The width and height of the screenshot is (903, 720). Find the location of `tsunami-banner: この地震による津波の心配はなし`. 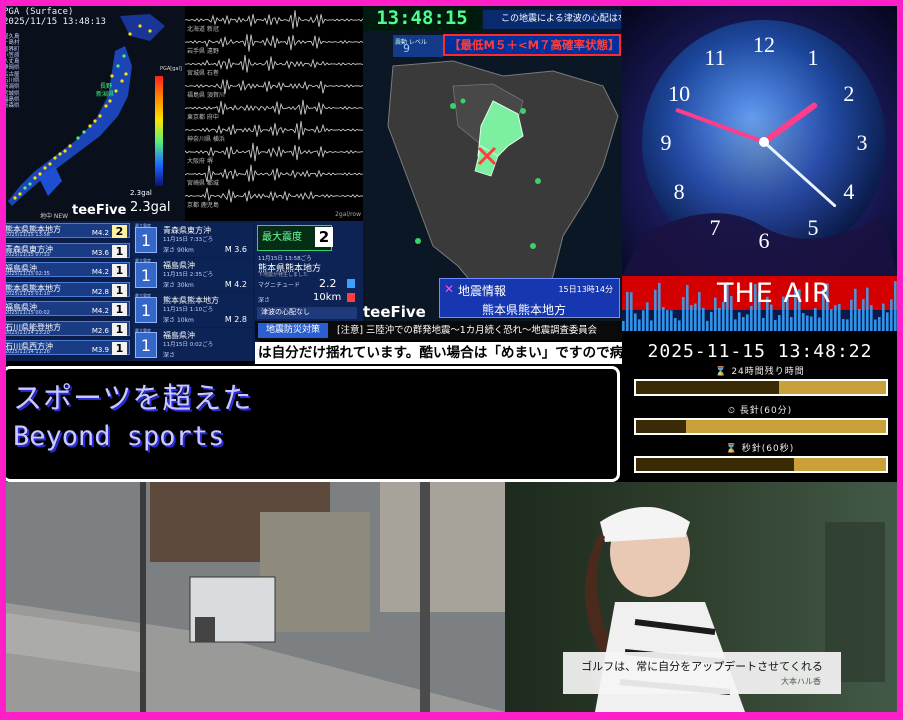

tsunami-banner: この地震による津波の心配はなし is located at coordinates (552, 19).